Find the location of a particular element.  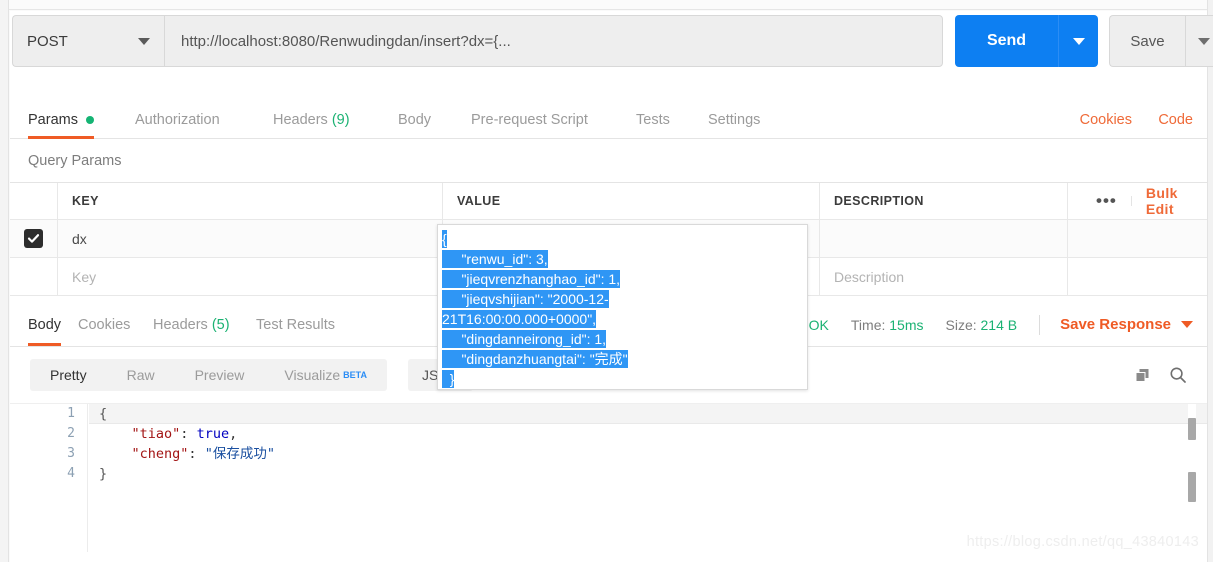

tab-body: Body is located at coordinates (414, 119).